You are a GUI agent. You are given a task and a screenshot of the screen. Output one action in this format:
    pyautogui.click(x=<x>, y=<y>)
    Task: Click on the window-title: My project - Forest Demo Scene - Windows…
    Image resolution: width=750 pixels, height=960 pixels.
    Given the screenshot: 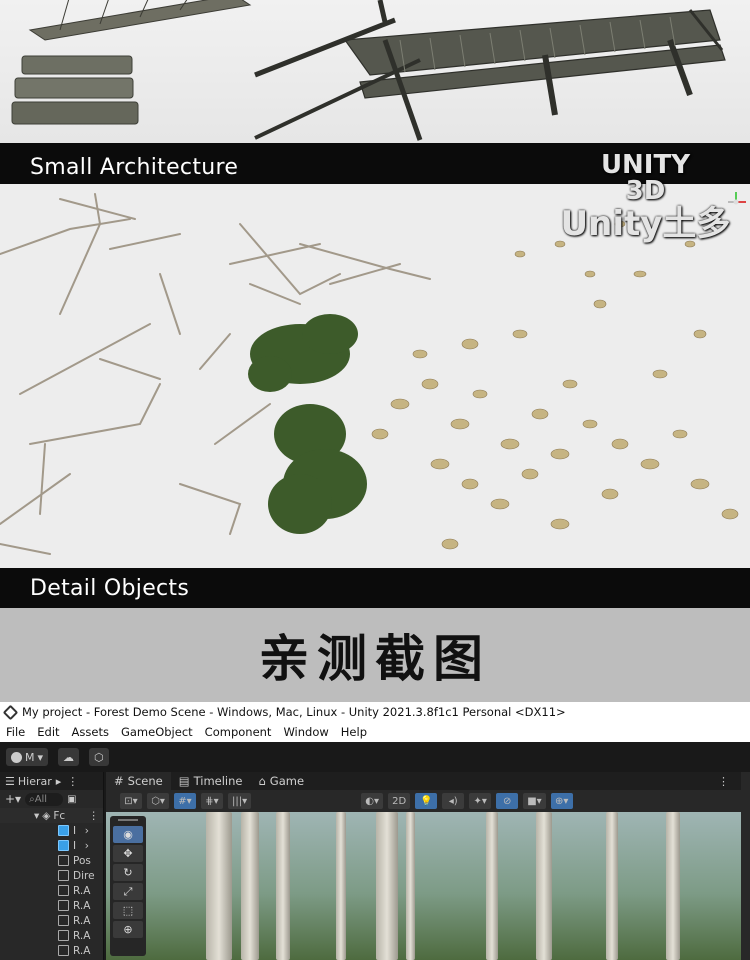 What is the action you would take?
    pyautogui.click(x=294, y=712)
    